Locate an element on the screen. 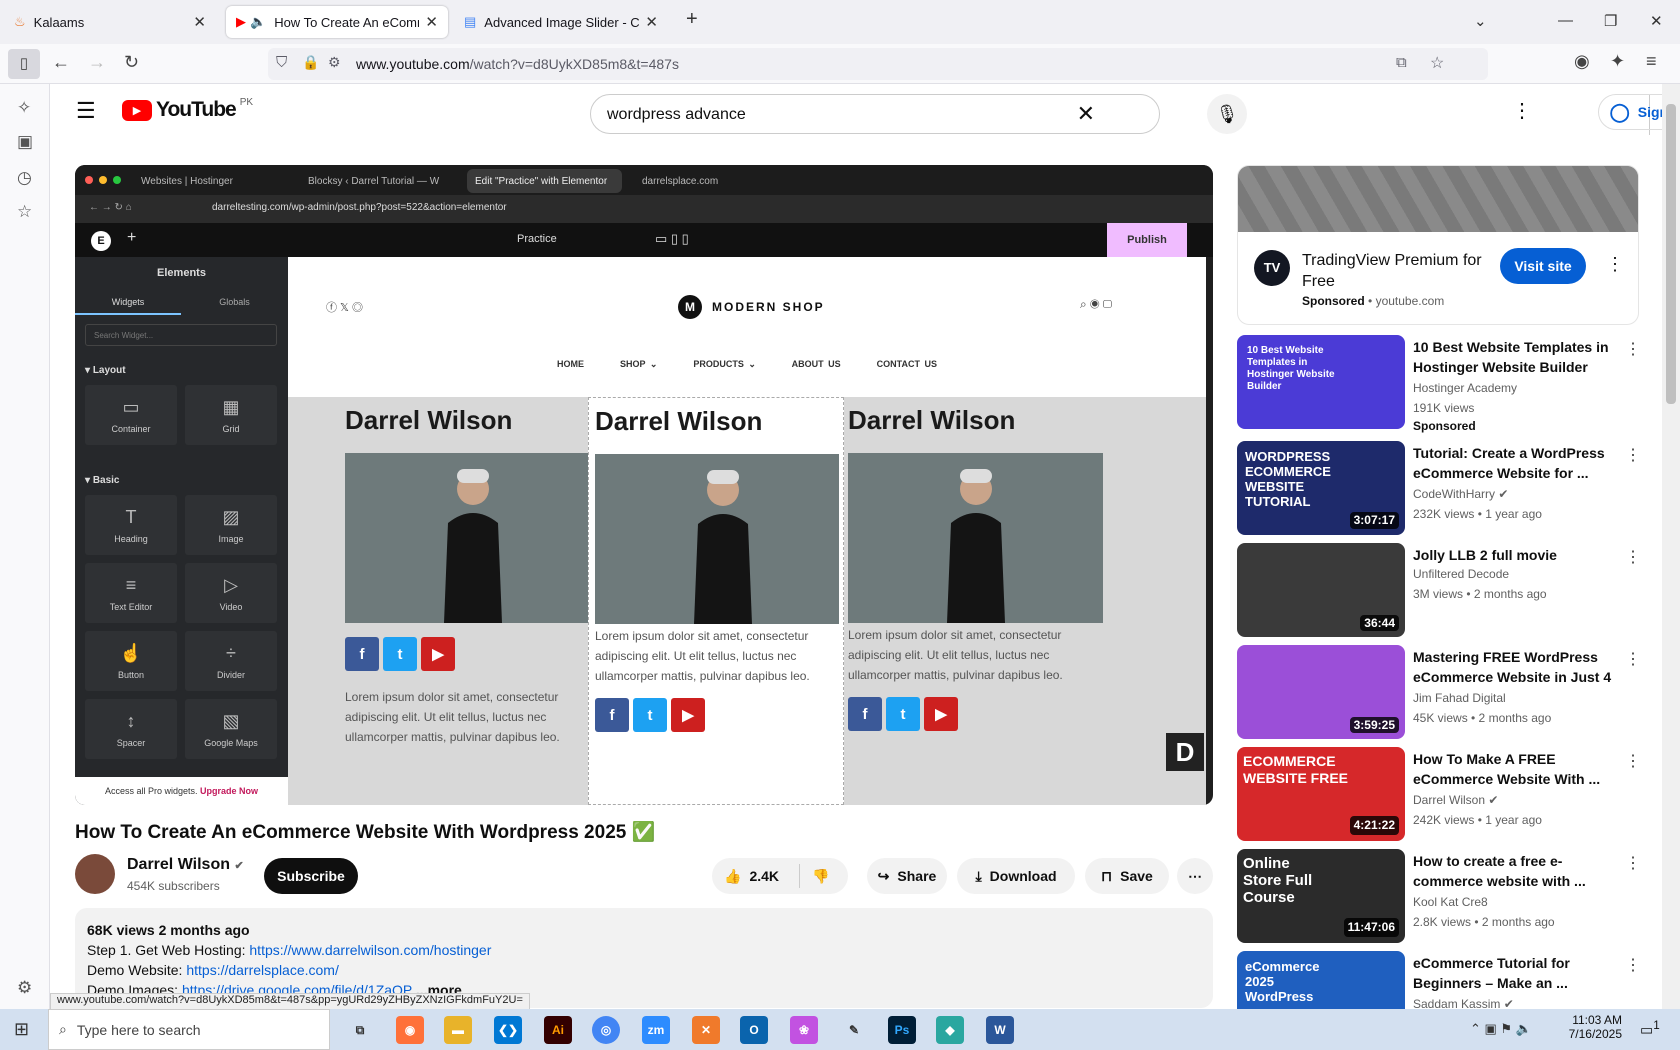 Image resolution: width=1680 pixels, height=1050 pixels. voice-search-button: 🎙 is located at coordinates (1227, 114).